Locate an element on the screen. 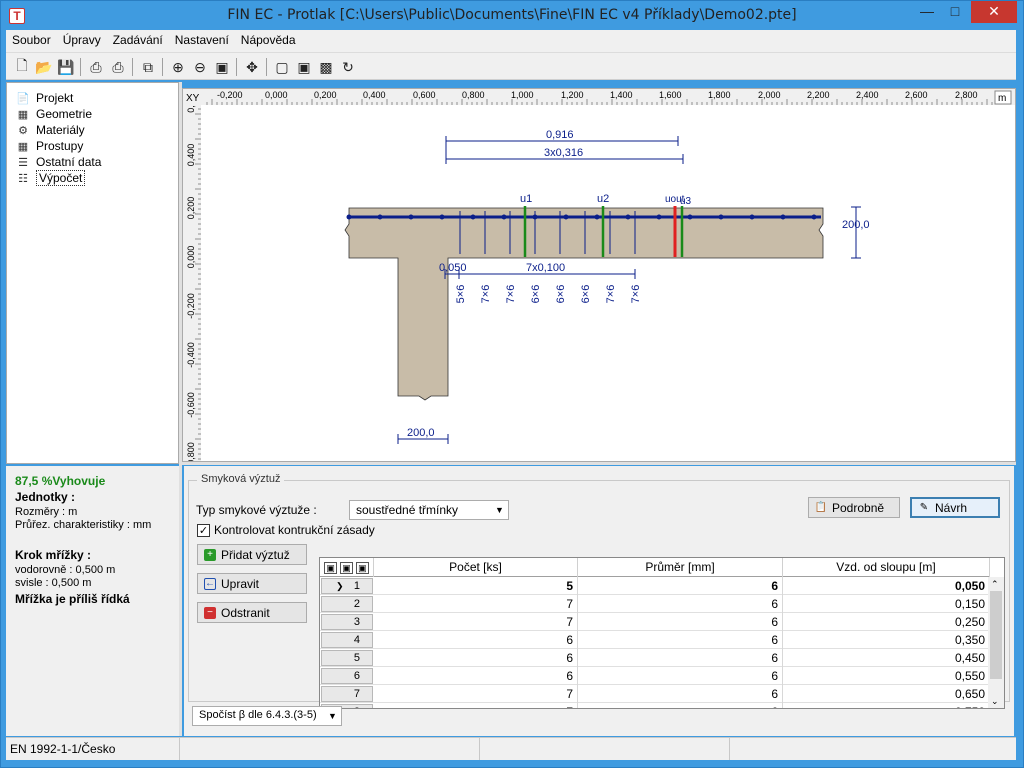 The height and width of the screenshot is (768, 1024). y-tick-label: -0,400 is located at coordinates (191, 355).